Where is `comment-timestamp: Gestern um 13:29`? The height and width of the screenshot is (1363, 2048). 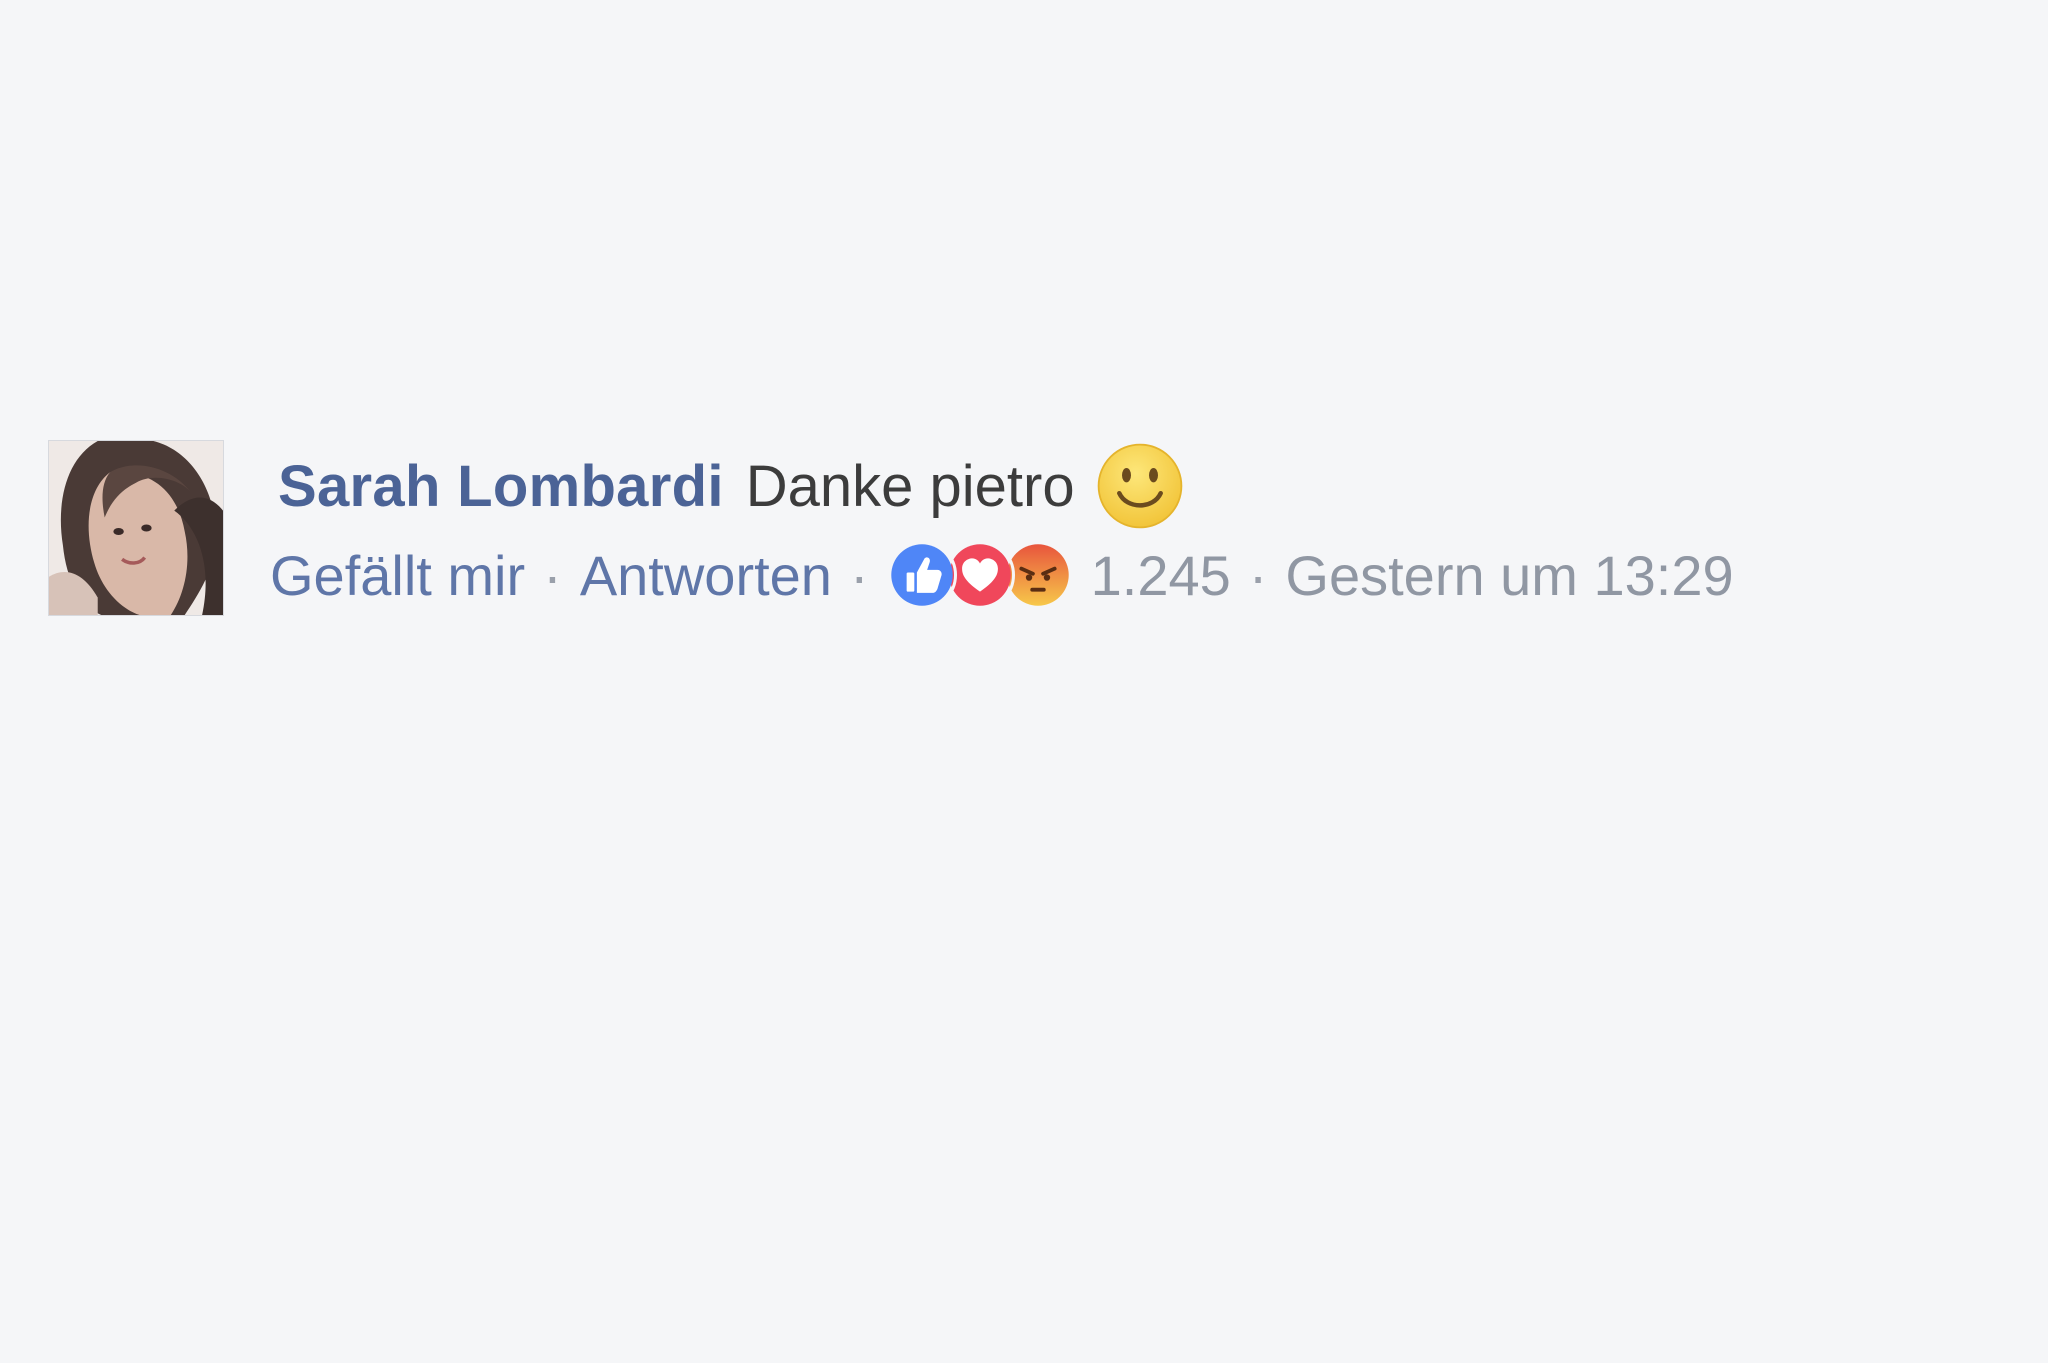 comment-timestamp: Gestern um 13:29 is located at coordinates (1509, 575).